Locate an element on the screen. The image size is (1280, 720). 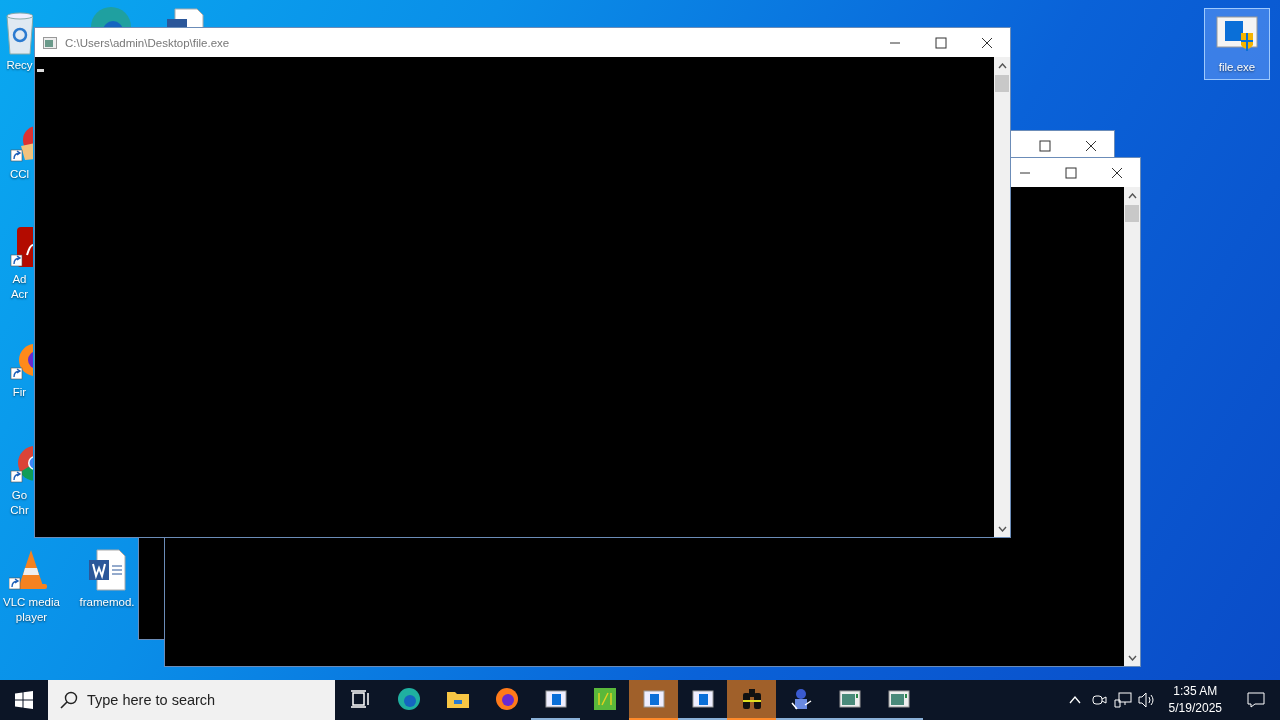
icon-label: file.exe is located at coordinates (1237, 67).